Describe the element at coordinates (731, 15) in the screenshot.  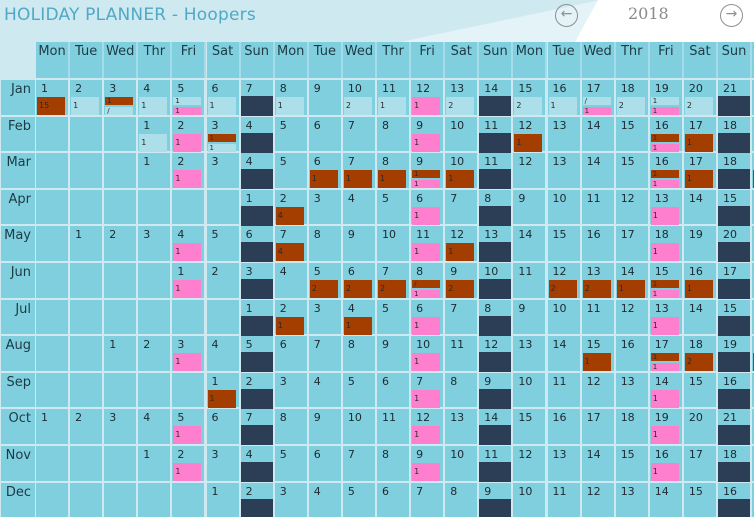
I see `next-year-button: →` at that location.